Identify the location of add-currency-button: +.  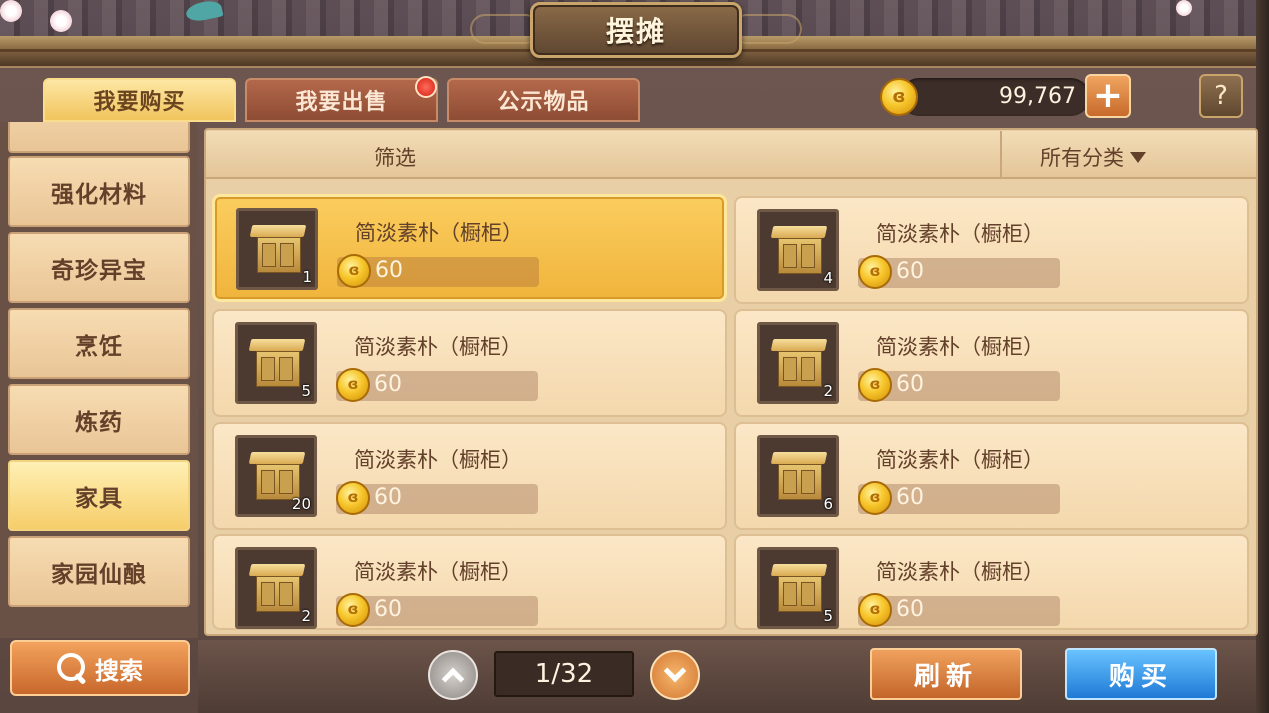
(1108, 96).